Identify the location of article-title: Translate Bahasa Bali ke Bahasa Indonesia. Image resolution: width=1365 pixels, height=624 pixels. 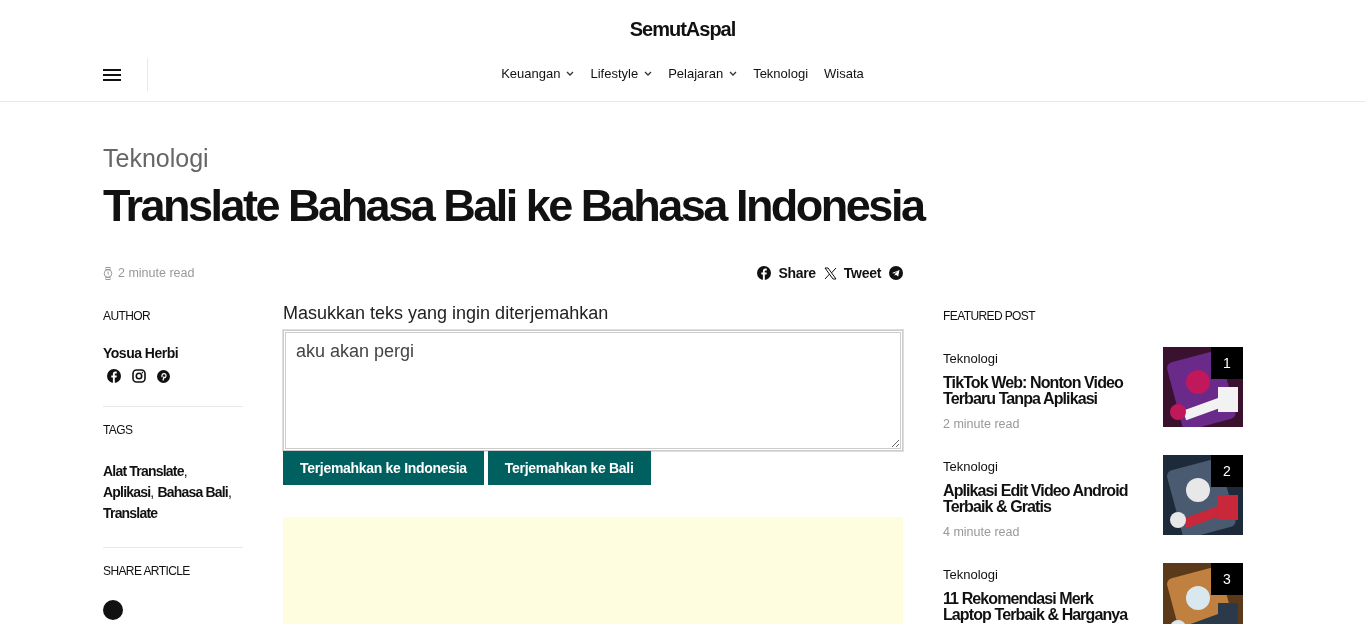
(514, 206).